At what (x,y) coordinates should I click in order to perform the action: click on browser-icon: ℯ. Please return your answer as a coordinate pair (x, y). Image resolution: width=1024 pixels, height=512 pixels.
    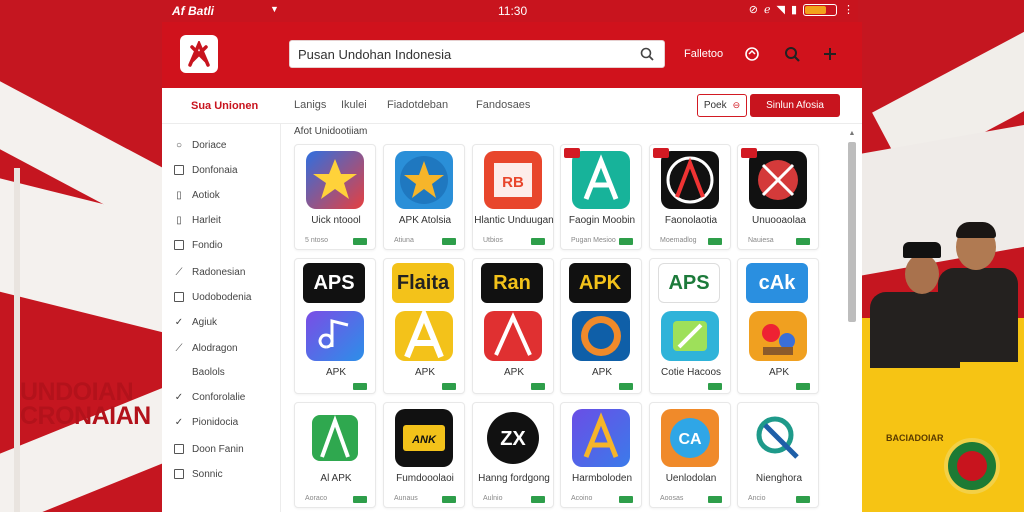
    Looking at the image, I should click on (767, 10).